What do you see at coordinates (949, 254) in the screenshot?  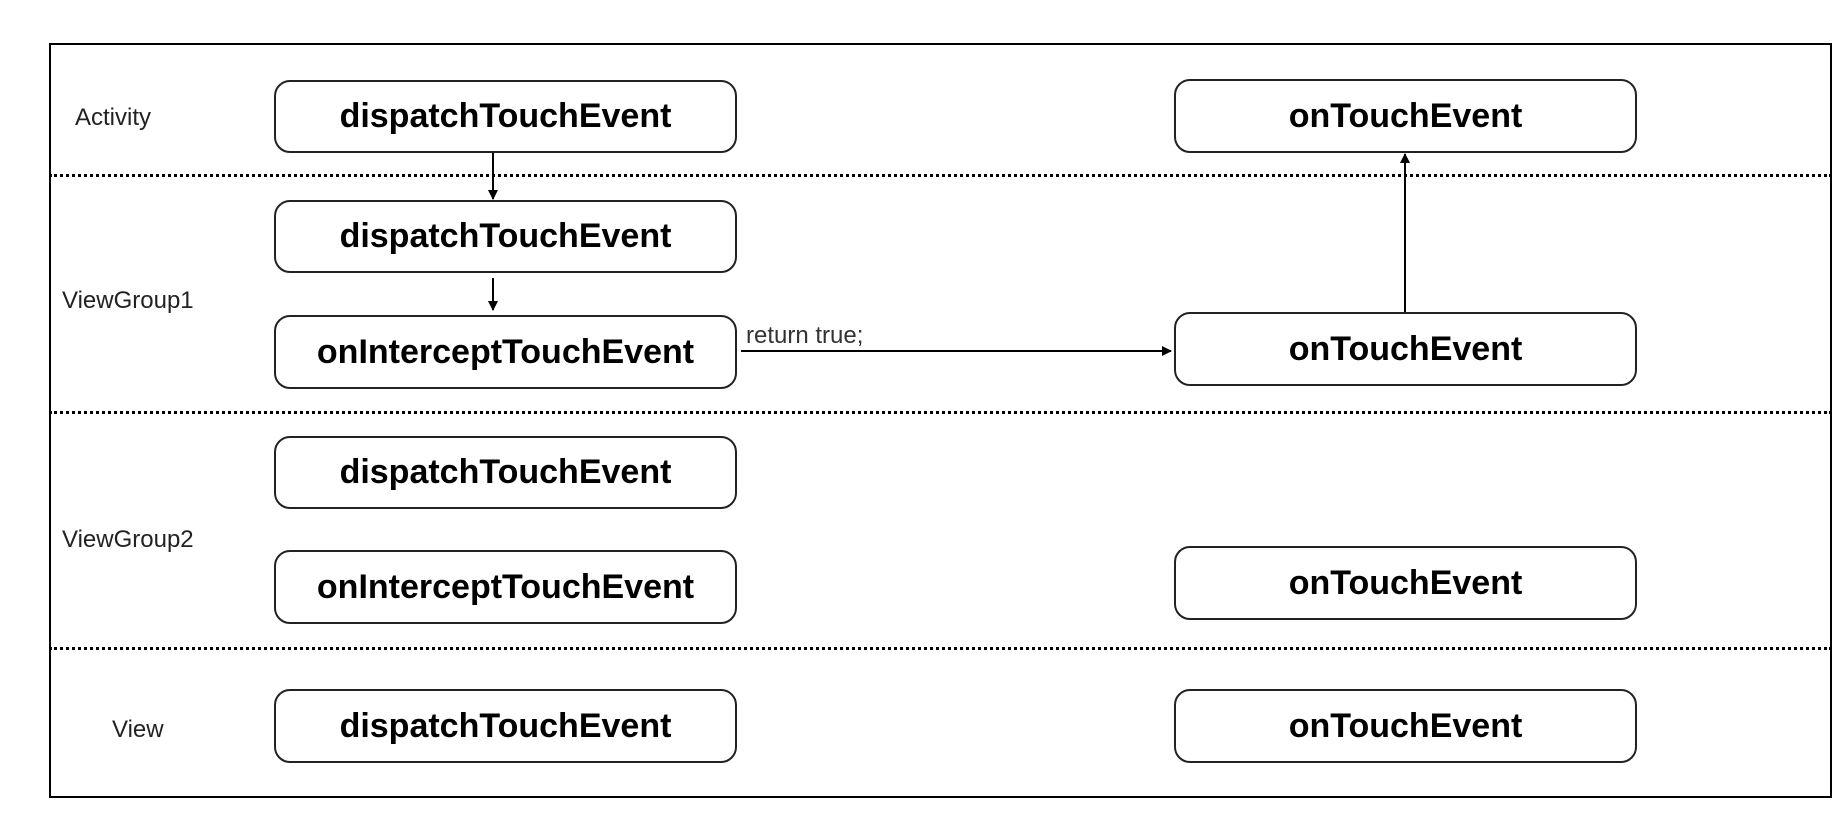 I see `flow-arrows` at bounding box center [949, 254].